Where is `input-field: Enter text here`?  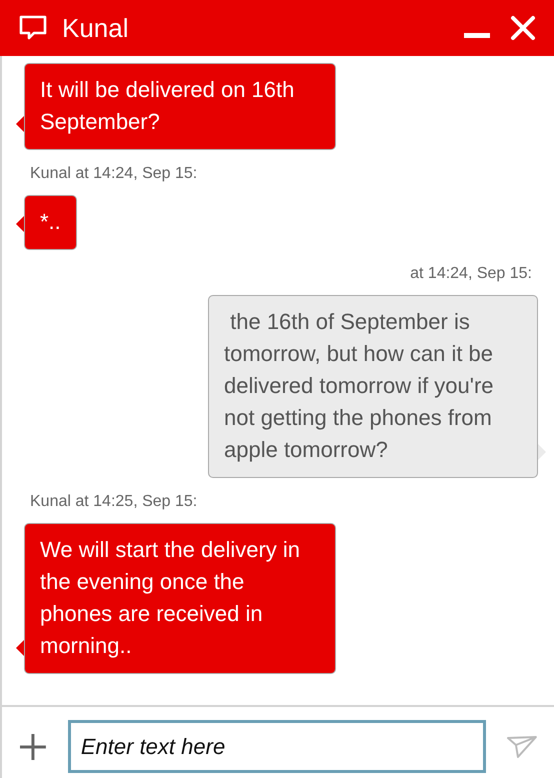
input-field: Enter text here is located at coordinates (277, 746).